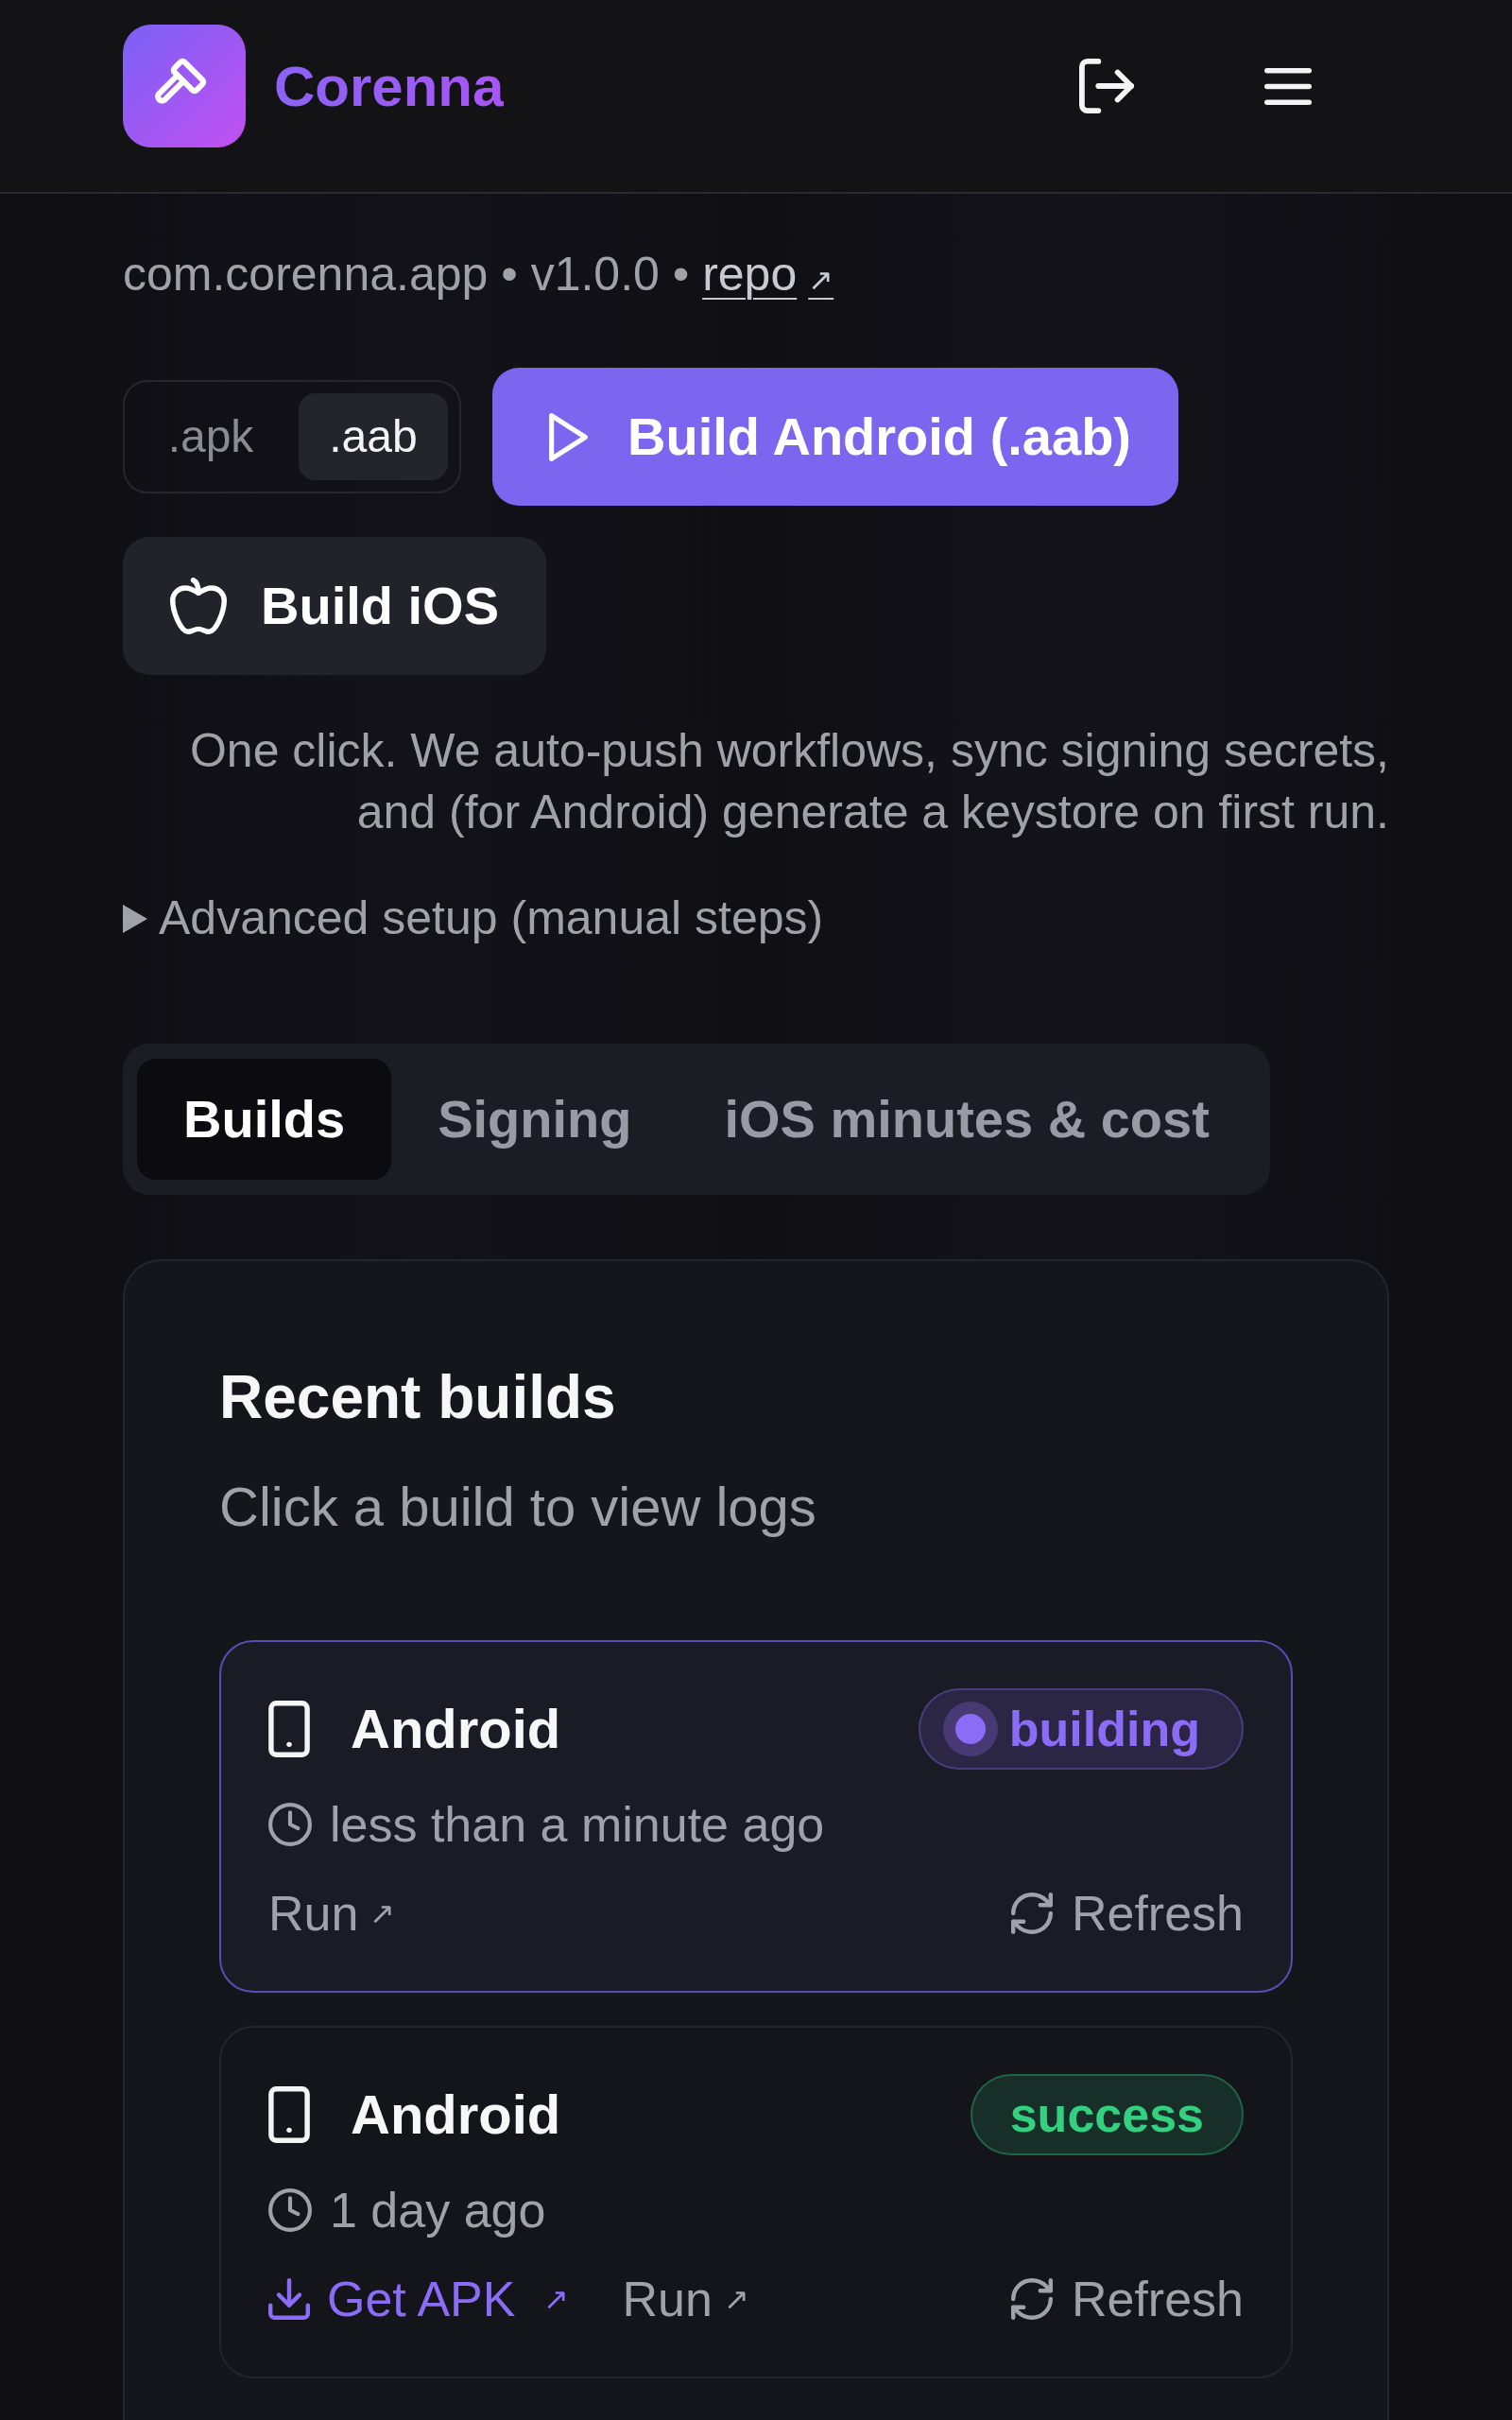 The image size is (1512, 2420). I want to click on logout-icon, so click(1106, 86).